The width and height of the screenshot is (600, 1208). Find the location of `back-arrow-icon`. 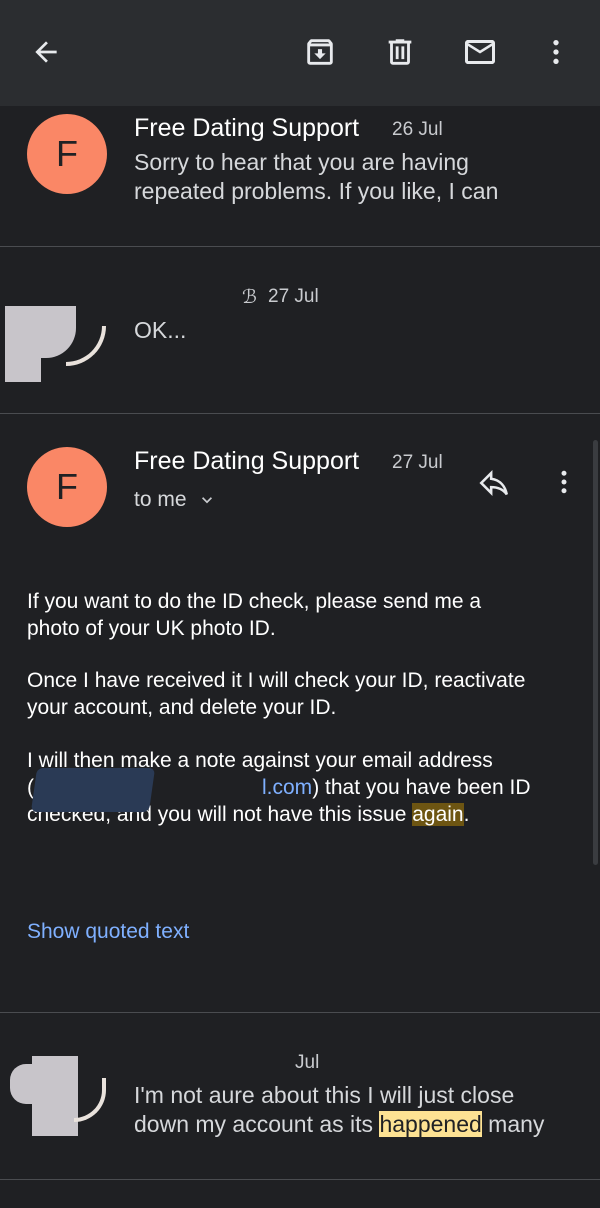

back-arrow-icon is located at coordinates (46, 52).